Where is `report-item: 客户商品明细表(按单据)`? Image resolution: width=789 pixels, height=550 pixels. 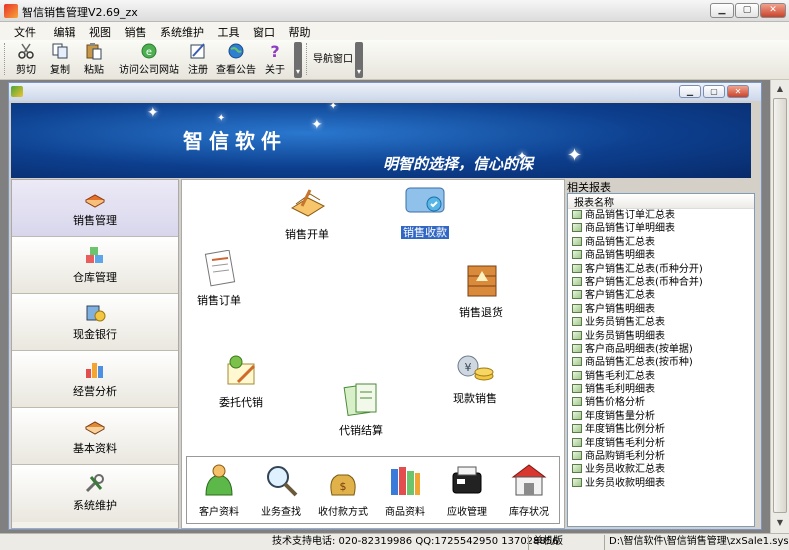 report-item: 客户商品明细表(按单据) is located at coordinates (661, 349).